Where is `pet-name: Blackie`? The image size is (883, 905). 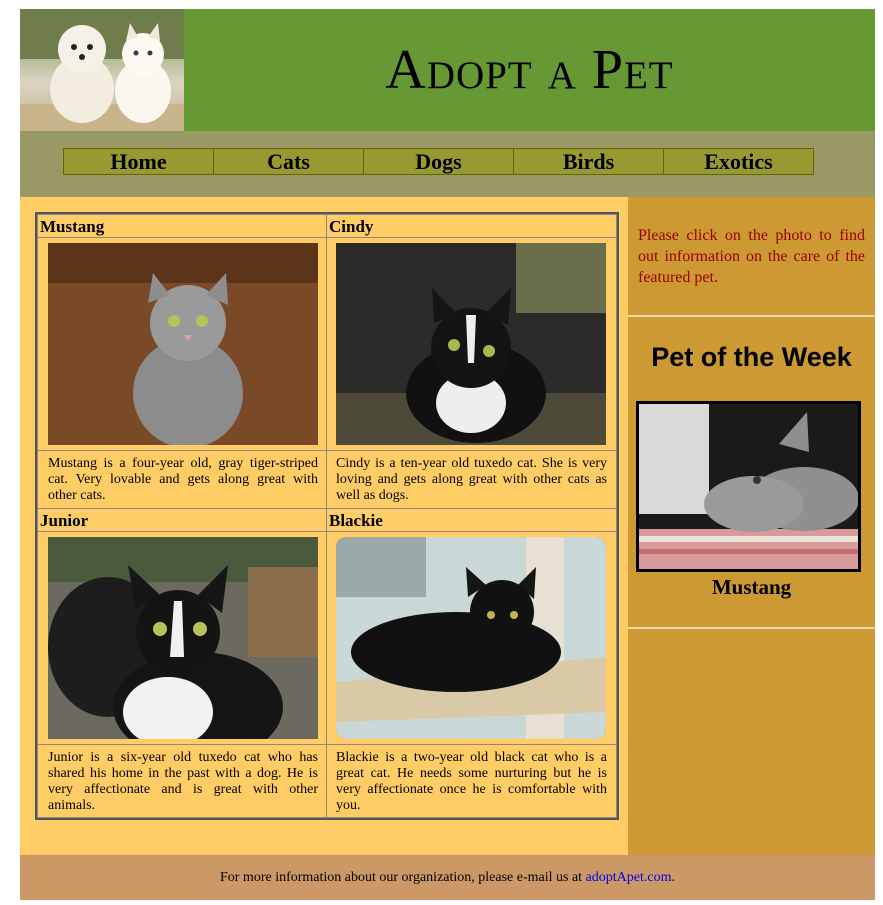 pet-name: Blackie is located at coordinates (356, 520).